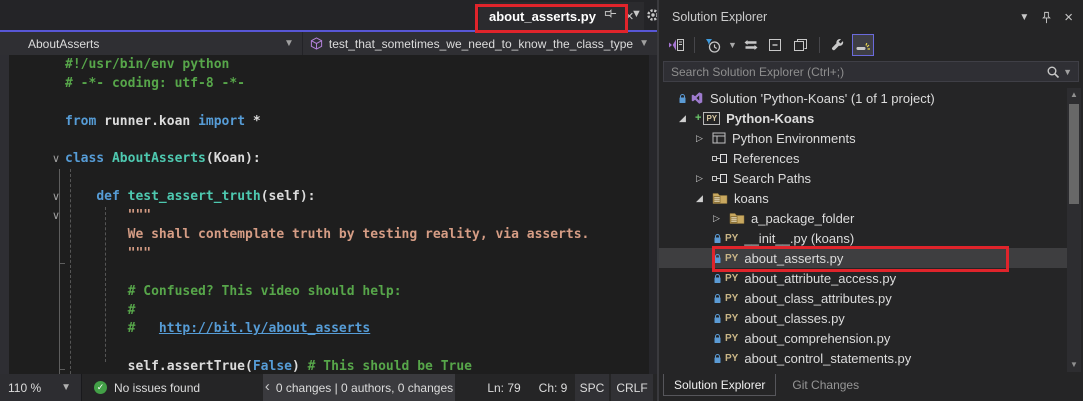  I want to click on code-token: #, so click(100, 310).